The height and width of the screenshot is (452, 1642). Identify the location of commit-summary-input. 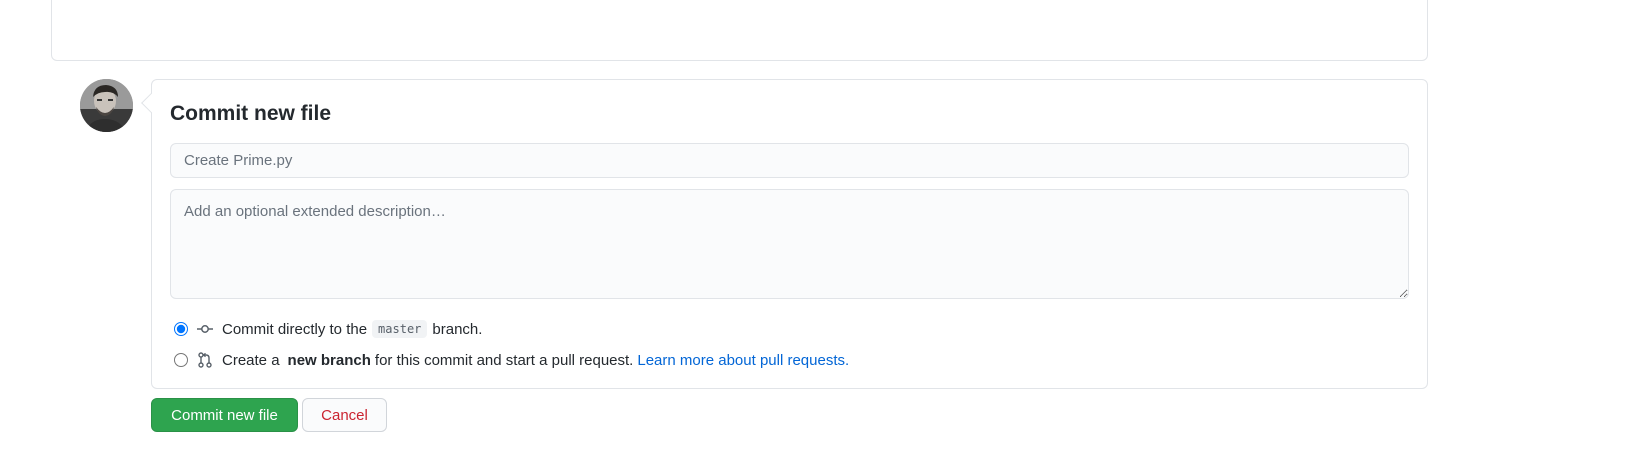
(789, 160).